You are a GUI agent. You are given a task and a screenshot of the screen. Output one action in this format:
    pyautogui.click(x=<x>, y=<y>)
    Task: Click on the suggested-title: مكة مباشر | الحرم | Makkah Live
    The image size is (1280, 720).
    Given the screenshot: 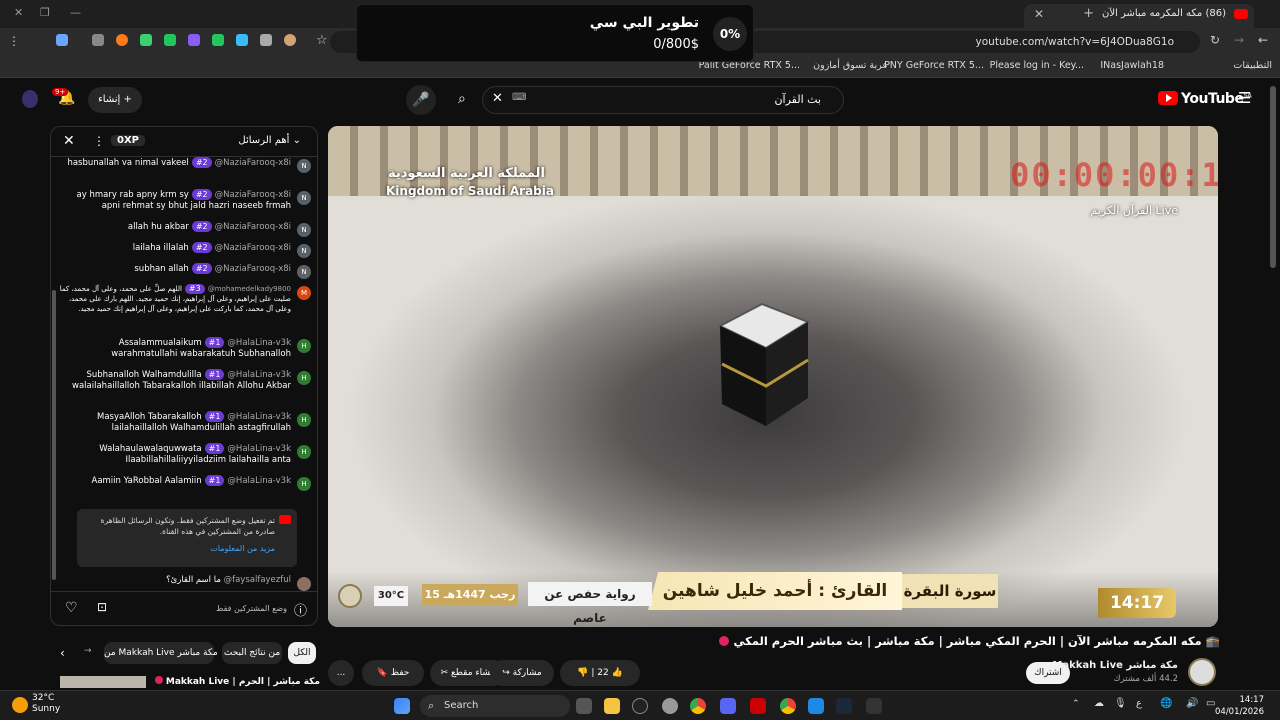 What is the action you would take?
    pyautogui.click(x=242, y=682)
    